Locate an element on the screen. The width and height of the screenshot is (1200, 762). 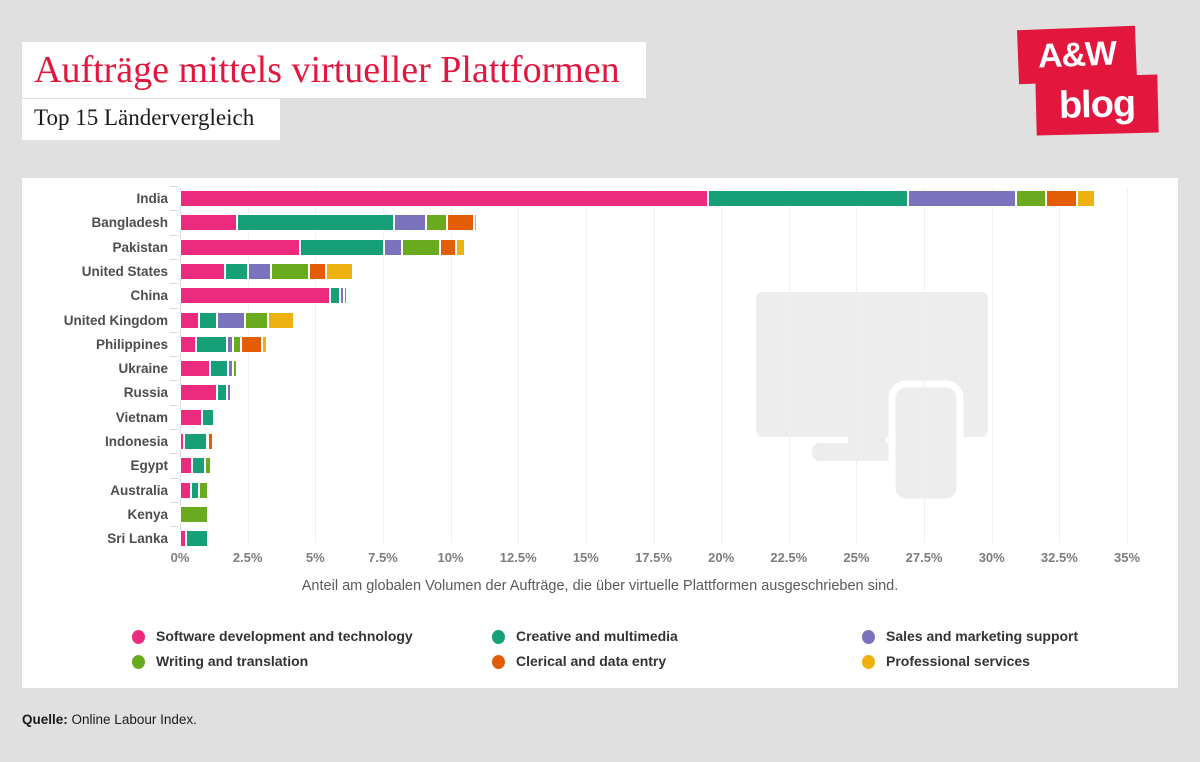
legend-item: Creative and multimedia is located at coordinates (670, 638).